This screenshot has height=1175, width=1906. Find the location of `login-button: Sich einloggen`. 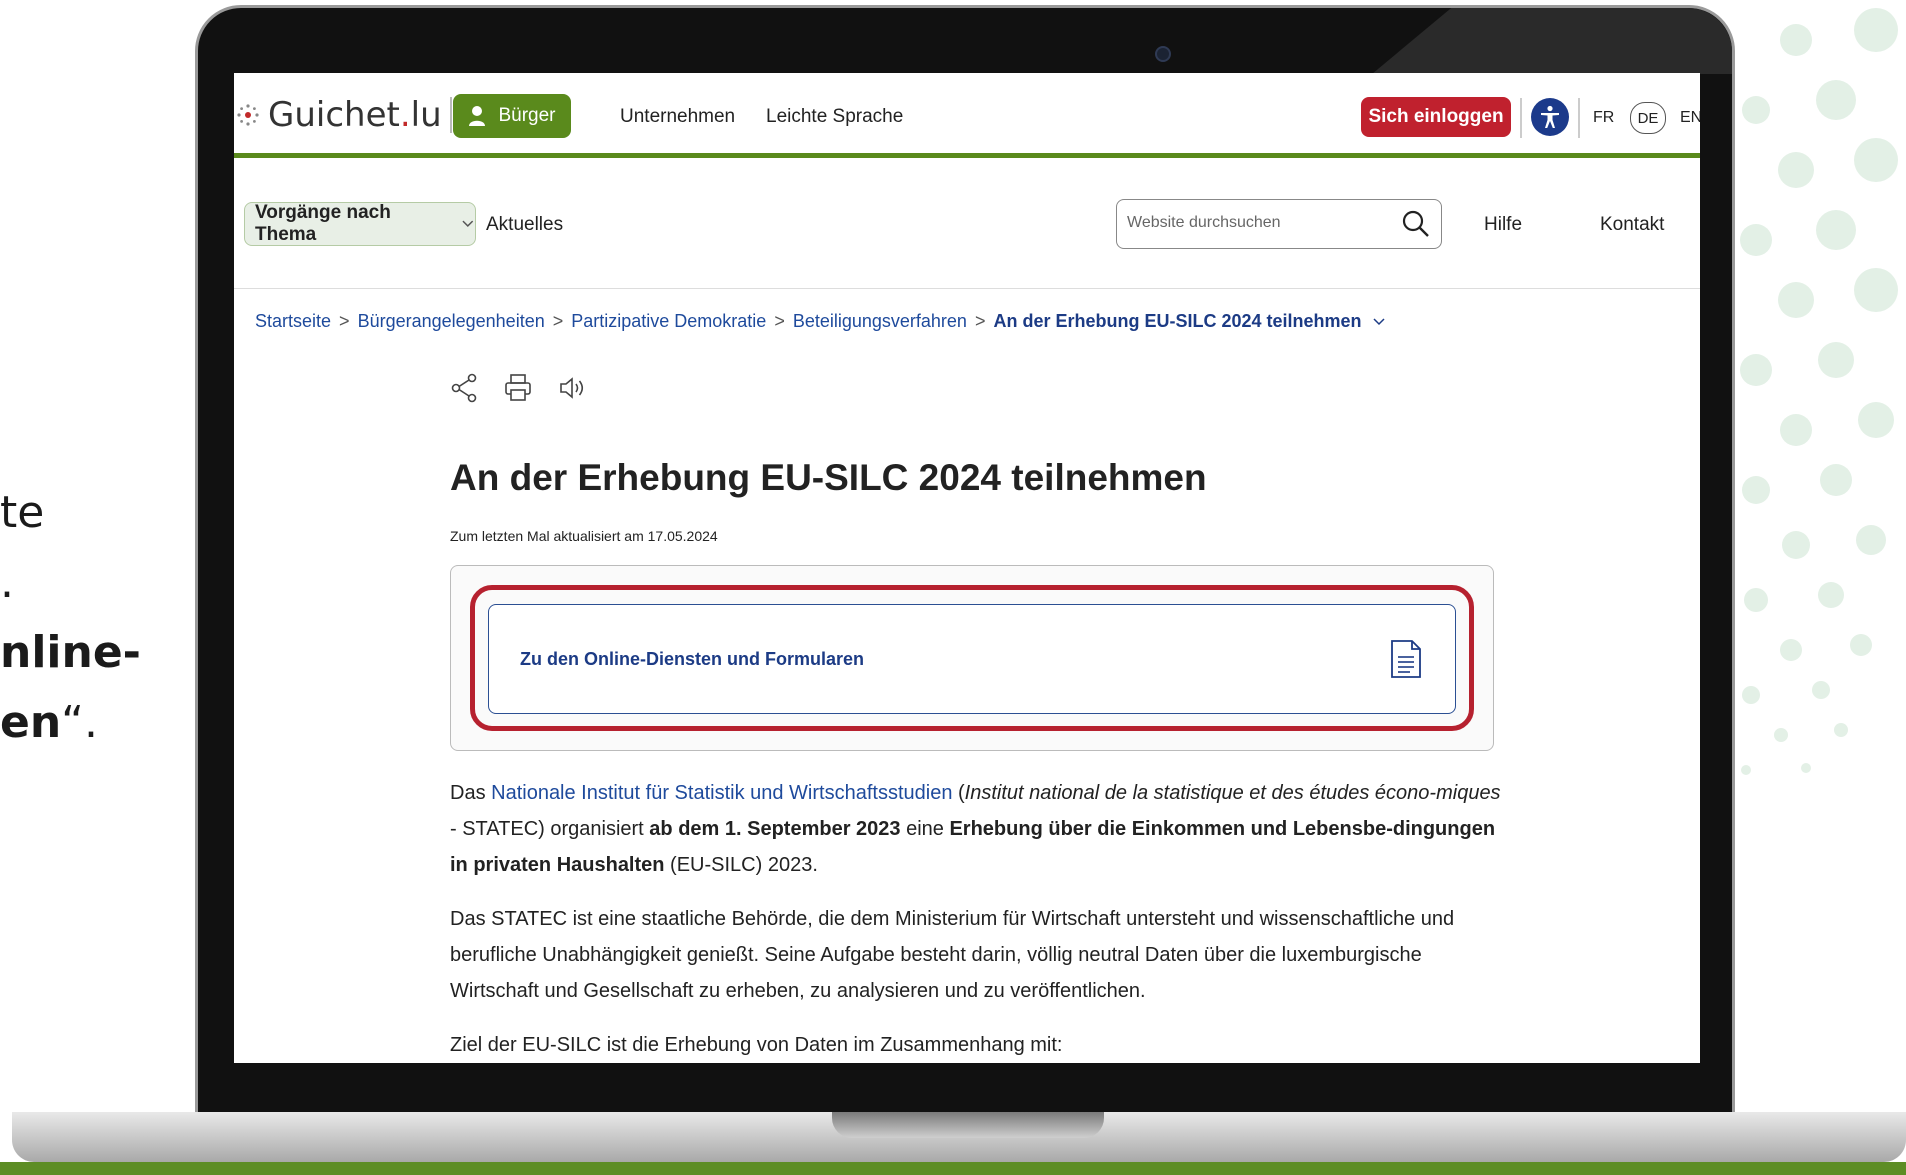

login-button: Sich einloggen is located at coordinates (1436, 117).